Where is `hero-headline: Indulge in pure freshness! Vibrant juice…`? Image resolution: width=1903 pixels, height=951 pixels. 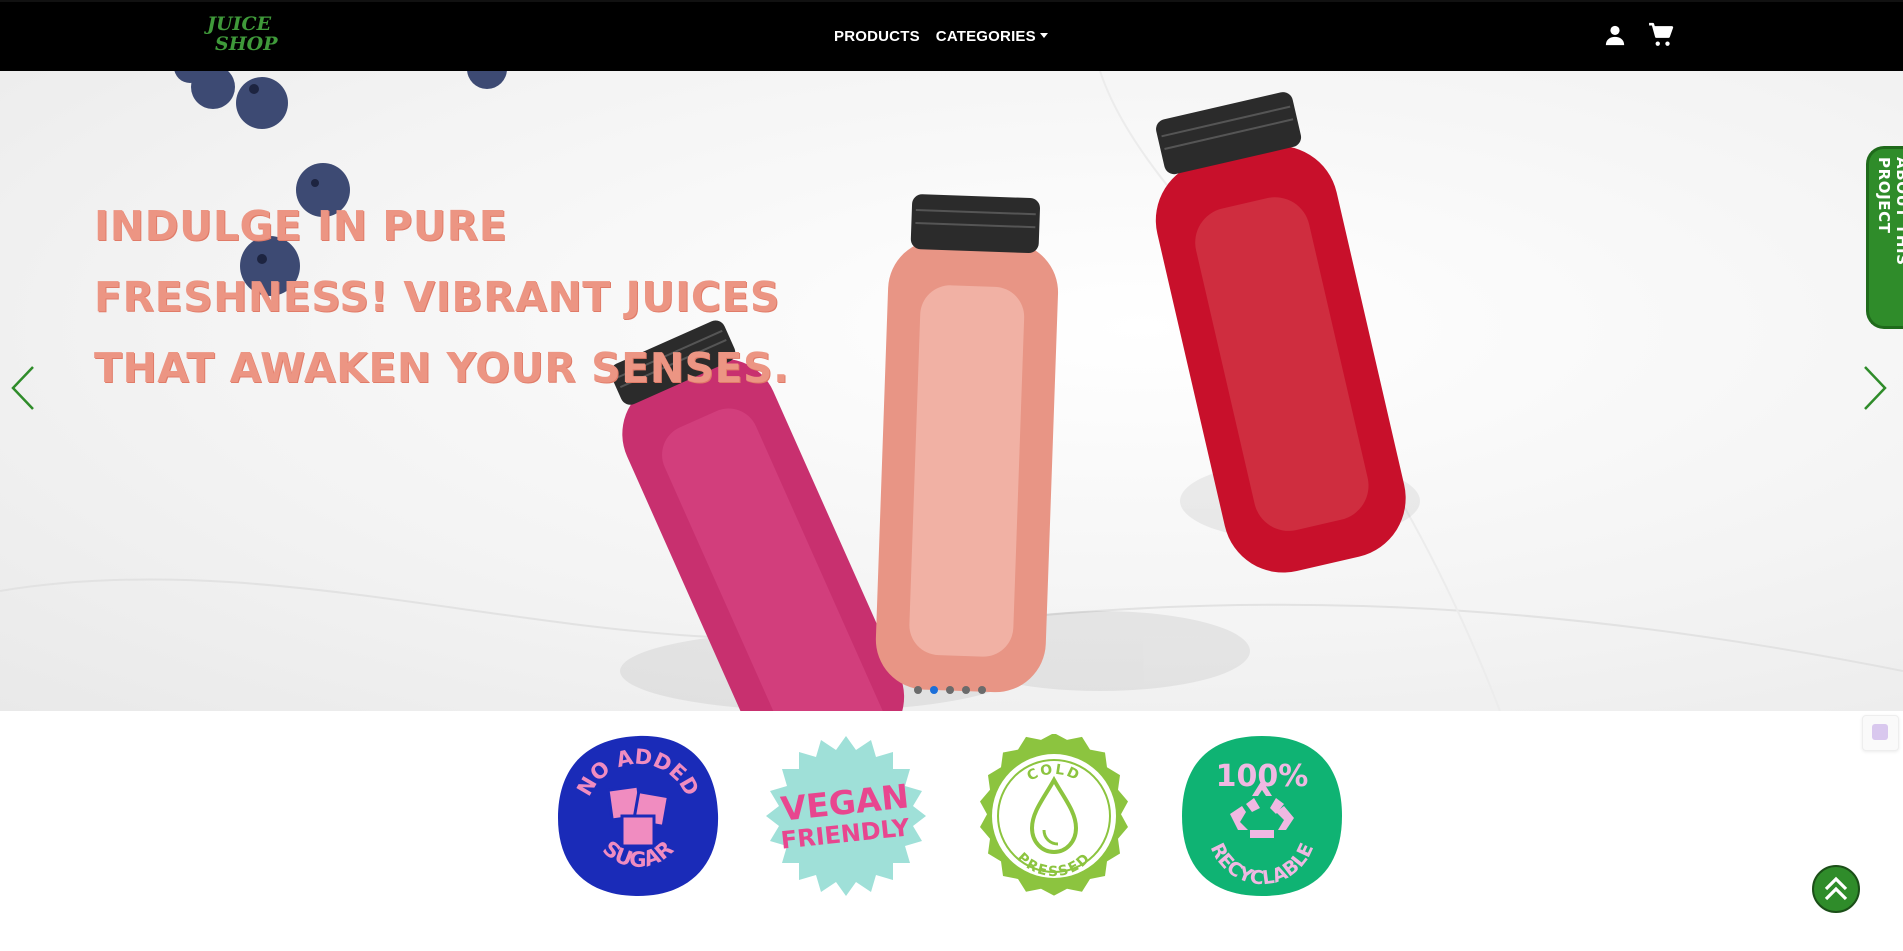
hero-headline: Indulge in pure freshness! Vibrant juice… is located at coordinates (442, 297).